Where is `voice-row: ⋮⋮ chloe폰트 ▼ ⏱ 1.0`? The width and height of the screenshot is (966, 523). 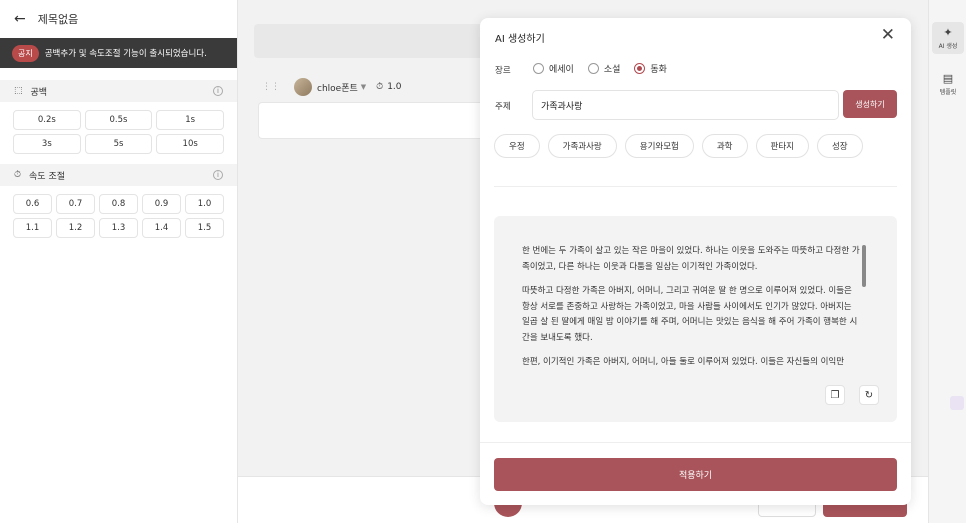 voice-row: ⋮⋮ chloe폰트 ▼ ⏱ 1.0 is located at coordinates (332, 87).